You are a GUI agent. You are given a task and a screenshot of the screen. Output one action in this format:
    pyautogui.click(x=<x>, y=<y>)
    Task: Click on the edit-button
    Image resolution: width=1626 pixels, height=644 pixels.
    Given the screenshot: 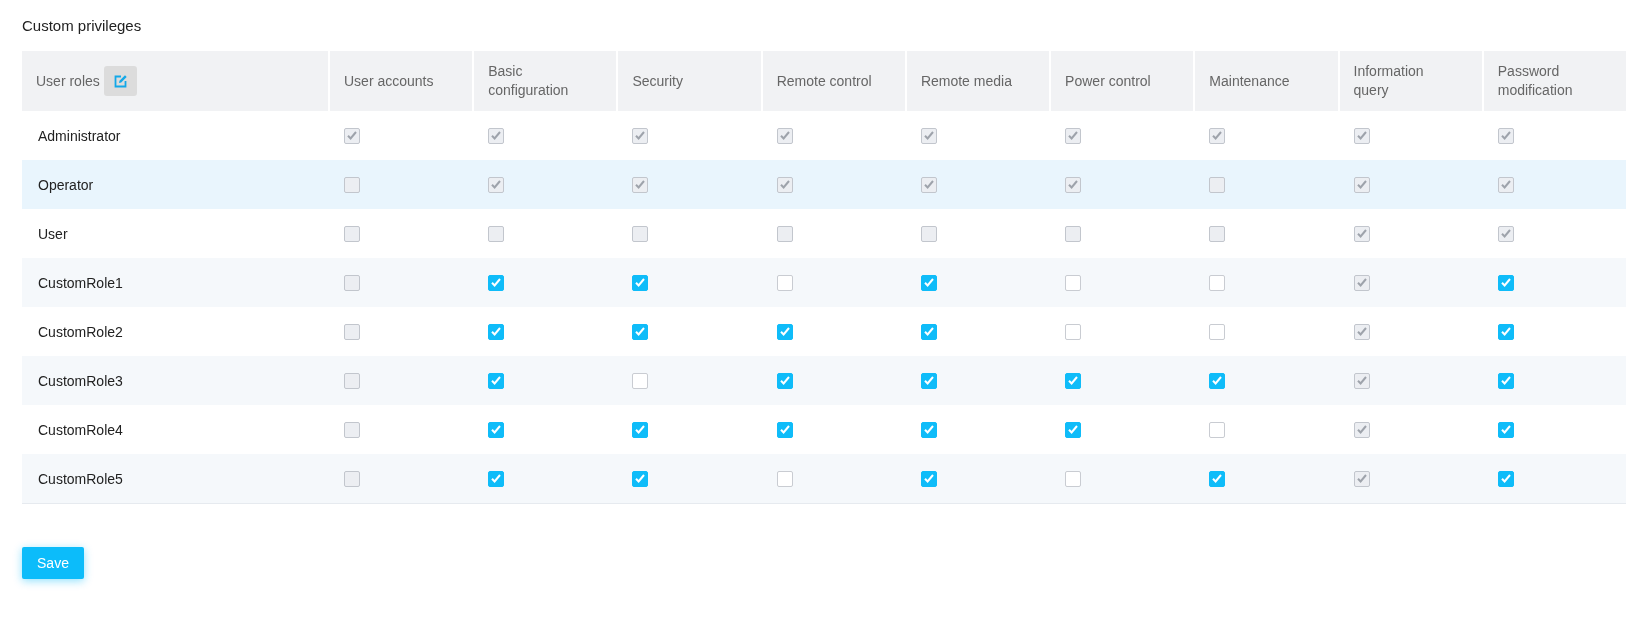 What is the action you would take?
    pyautogui.click(x=120, y=81)
    